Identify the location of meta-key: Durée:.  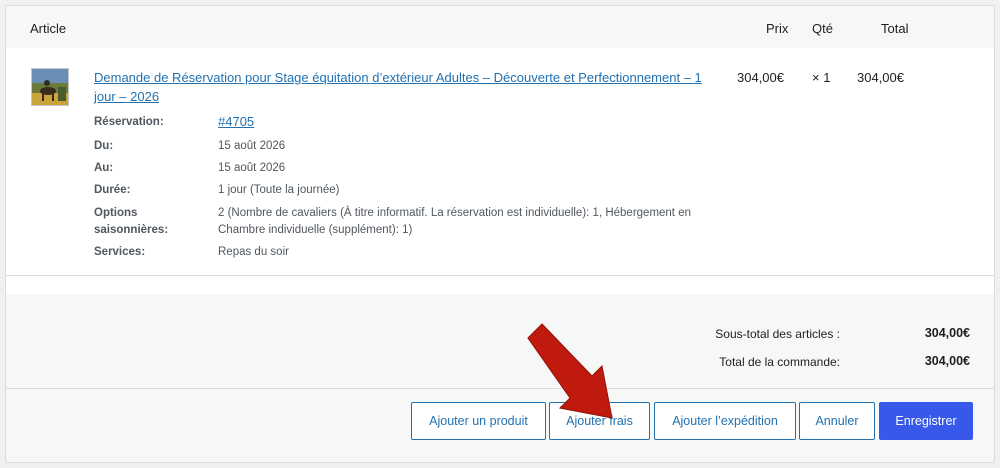
(112, 190).